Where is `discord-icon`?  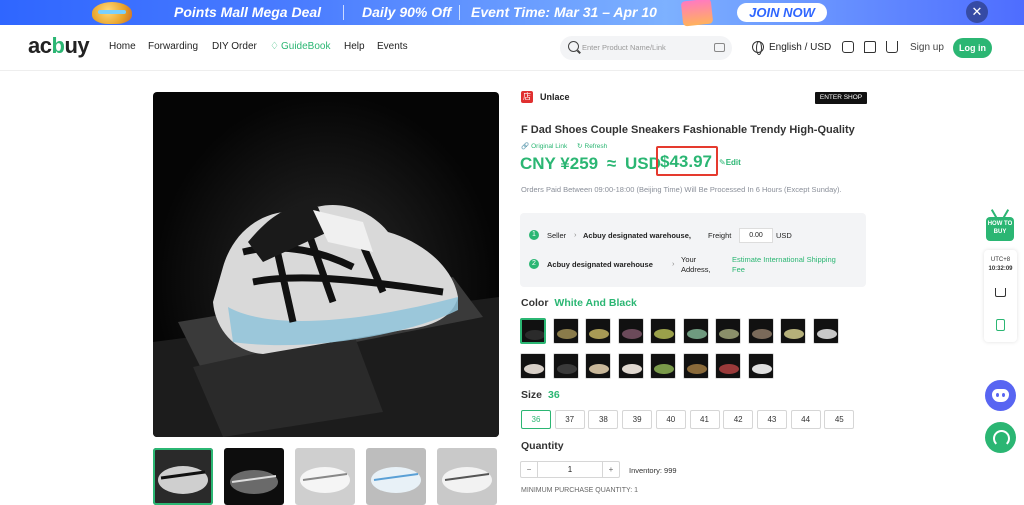 discord-icon is located at coordinates (1000, 395).